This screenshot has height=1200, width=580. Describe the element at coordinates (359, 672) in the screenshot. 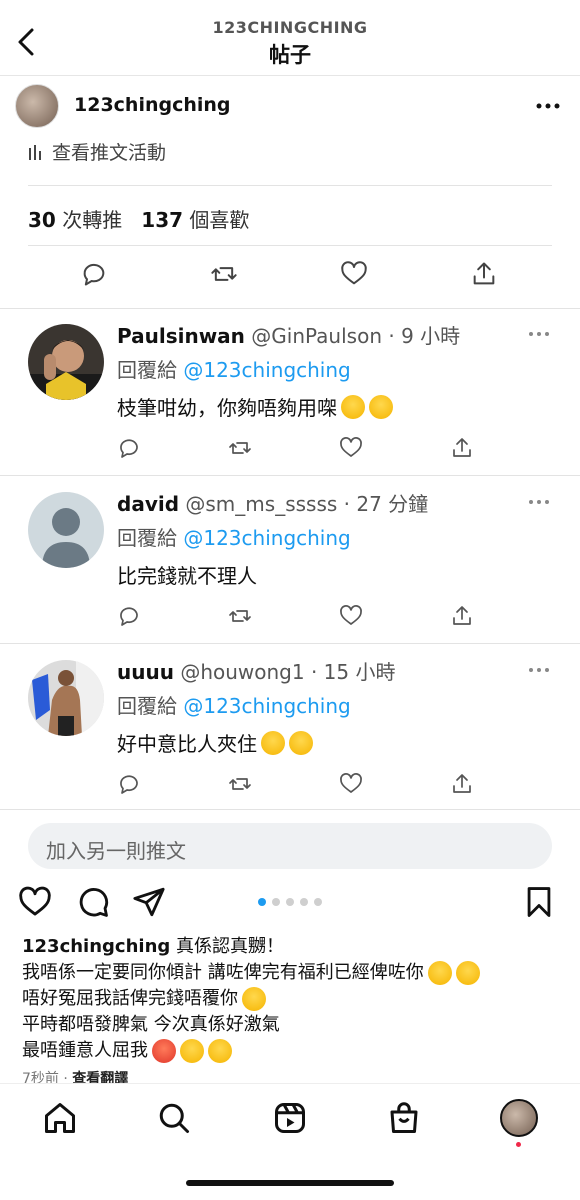

I see `reply-time: 15 小時` at that location.